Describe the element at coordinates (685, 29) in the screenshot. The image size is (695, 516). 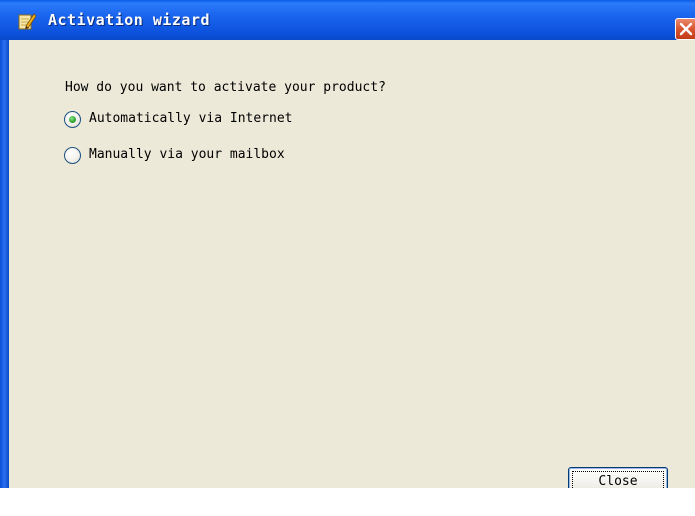
I see `close-x-icon` at that location.